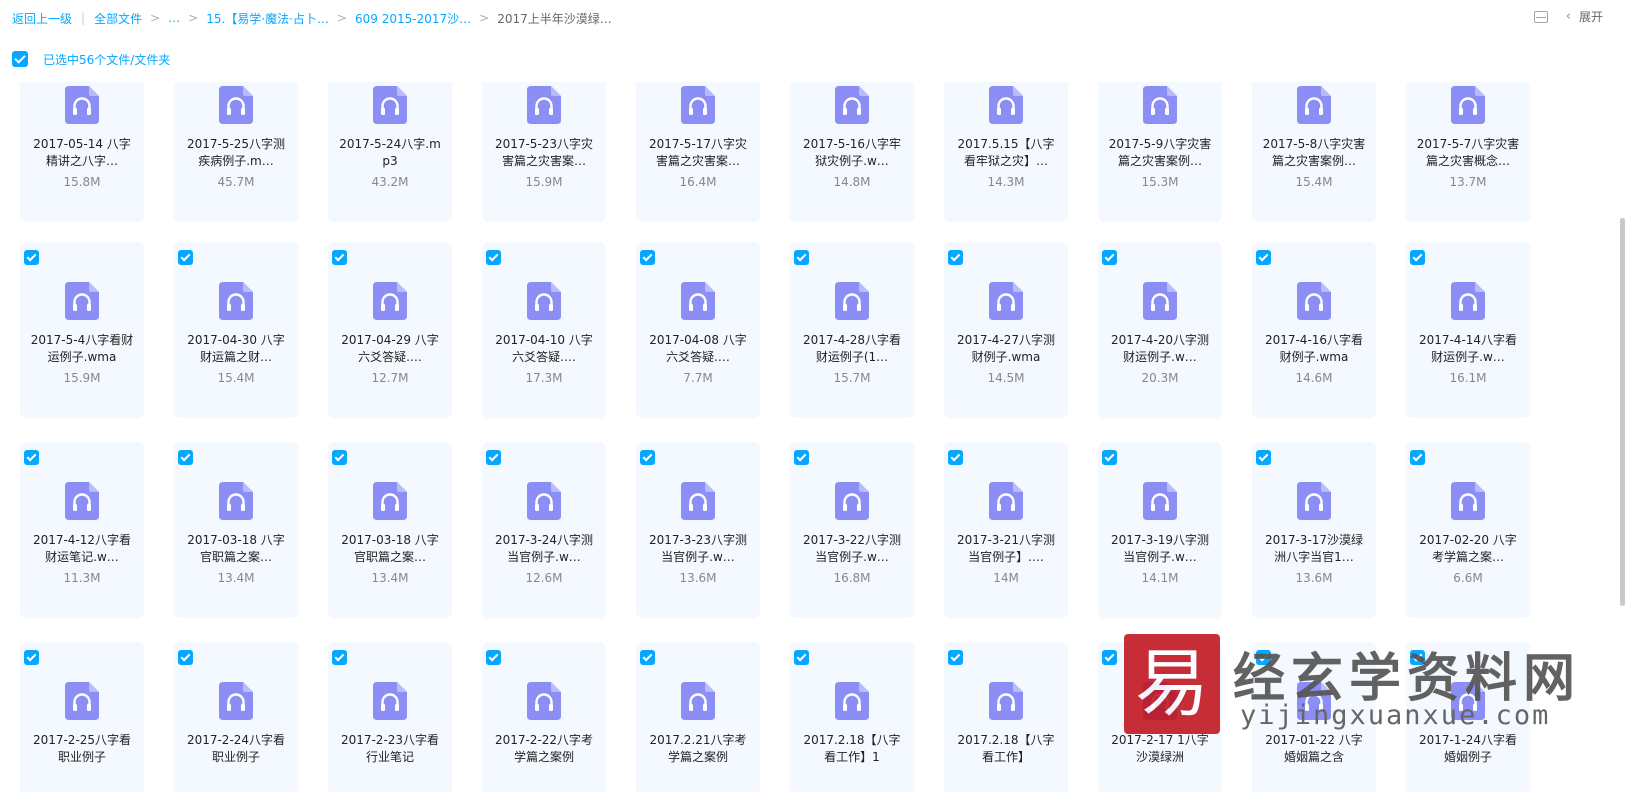 This screenshot has height=792, width=1629. I want to click on scrollbar-thumb, so click(1622, 412).